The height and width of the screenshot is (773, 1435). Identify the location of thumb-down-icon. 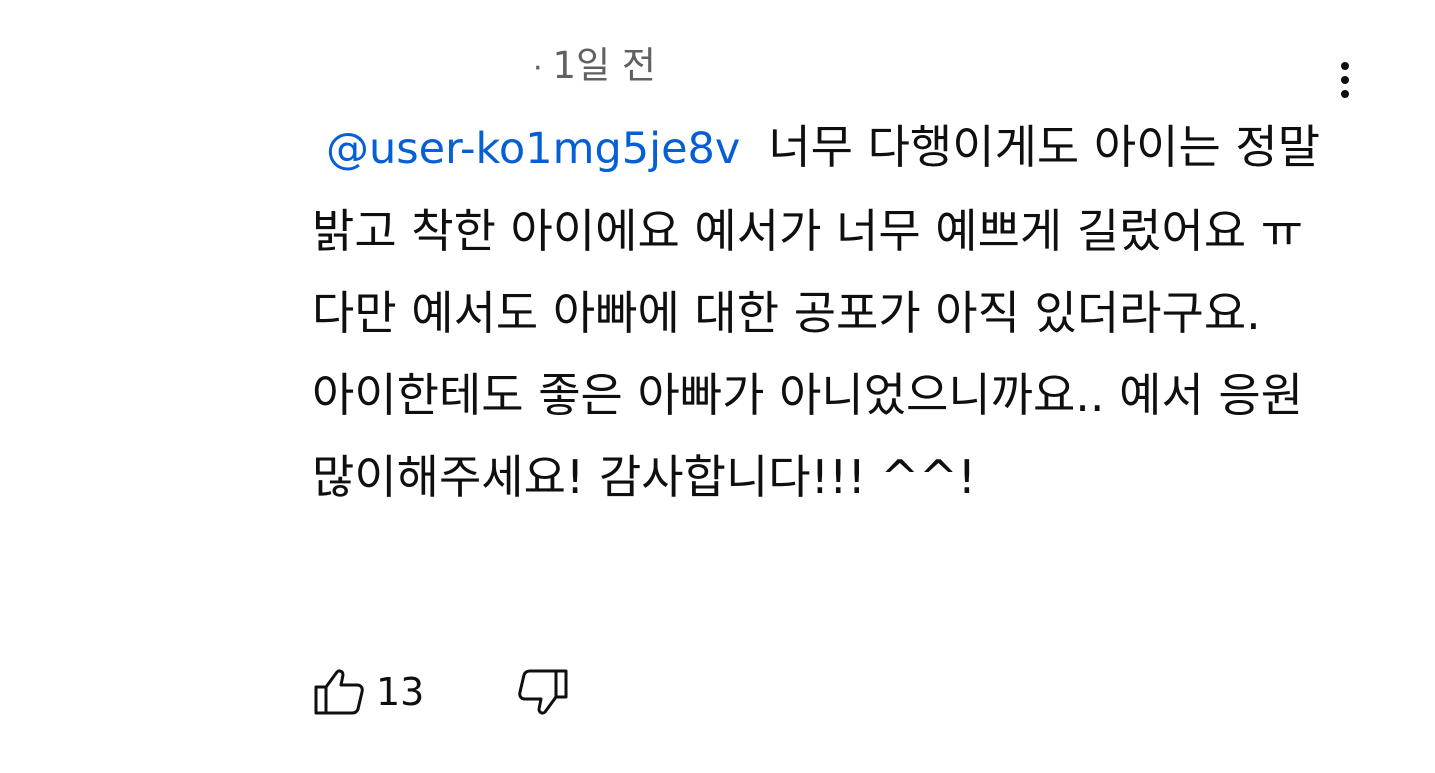
(543, 692).